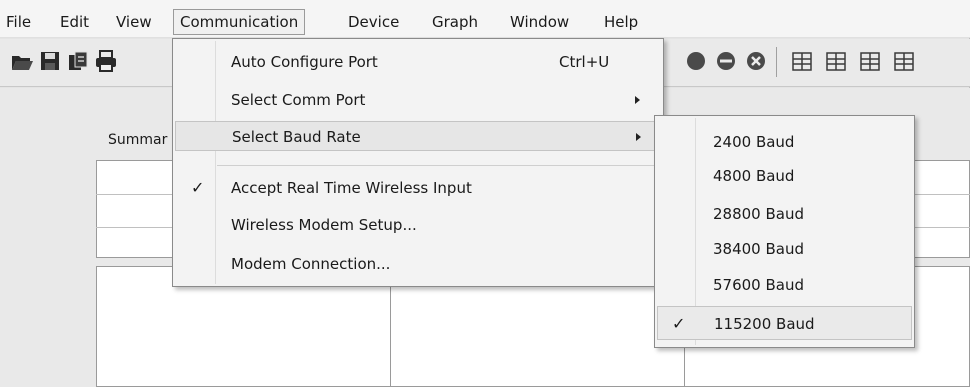 The image size is (977, 387). What do you see at coordinates (418, 100) in the screenshot?
I see `menu-item-select-comm-port: Select Comm Port` at bounding box center [418, 100].